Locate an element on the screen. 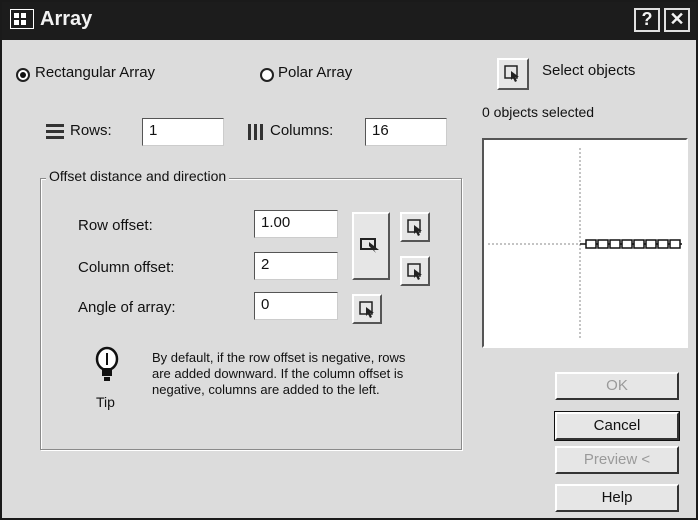 Image resolution: width=698 pixels, height=520 pixels. angle-of-array-input: 0 is located at coordinates (296, 306).